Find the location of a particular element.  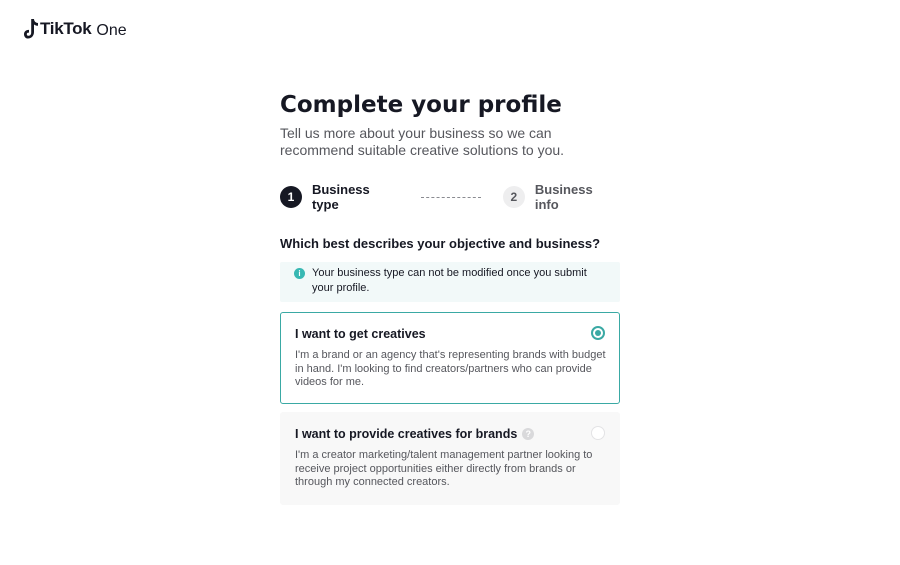

step-divider is located at coordinates (451, 197).